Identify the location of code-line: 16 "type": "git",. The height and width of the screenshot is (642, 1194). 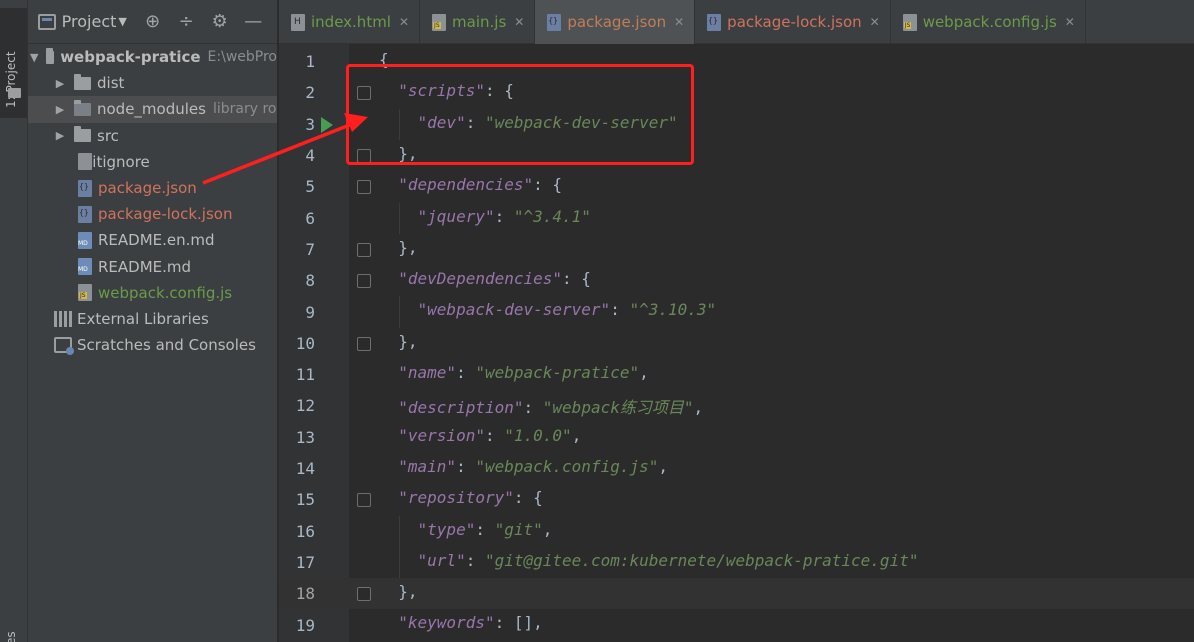
(736, 531).